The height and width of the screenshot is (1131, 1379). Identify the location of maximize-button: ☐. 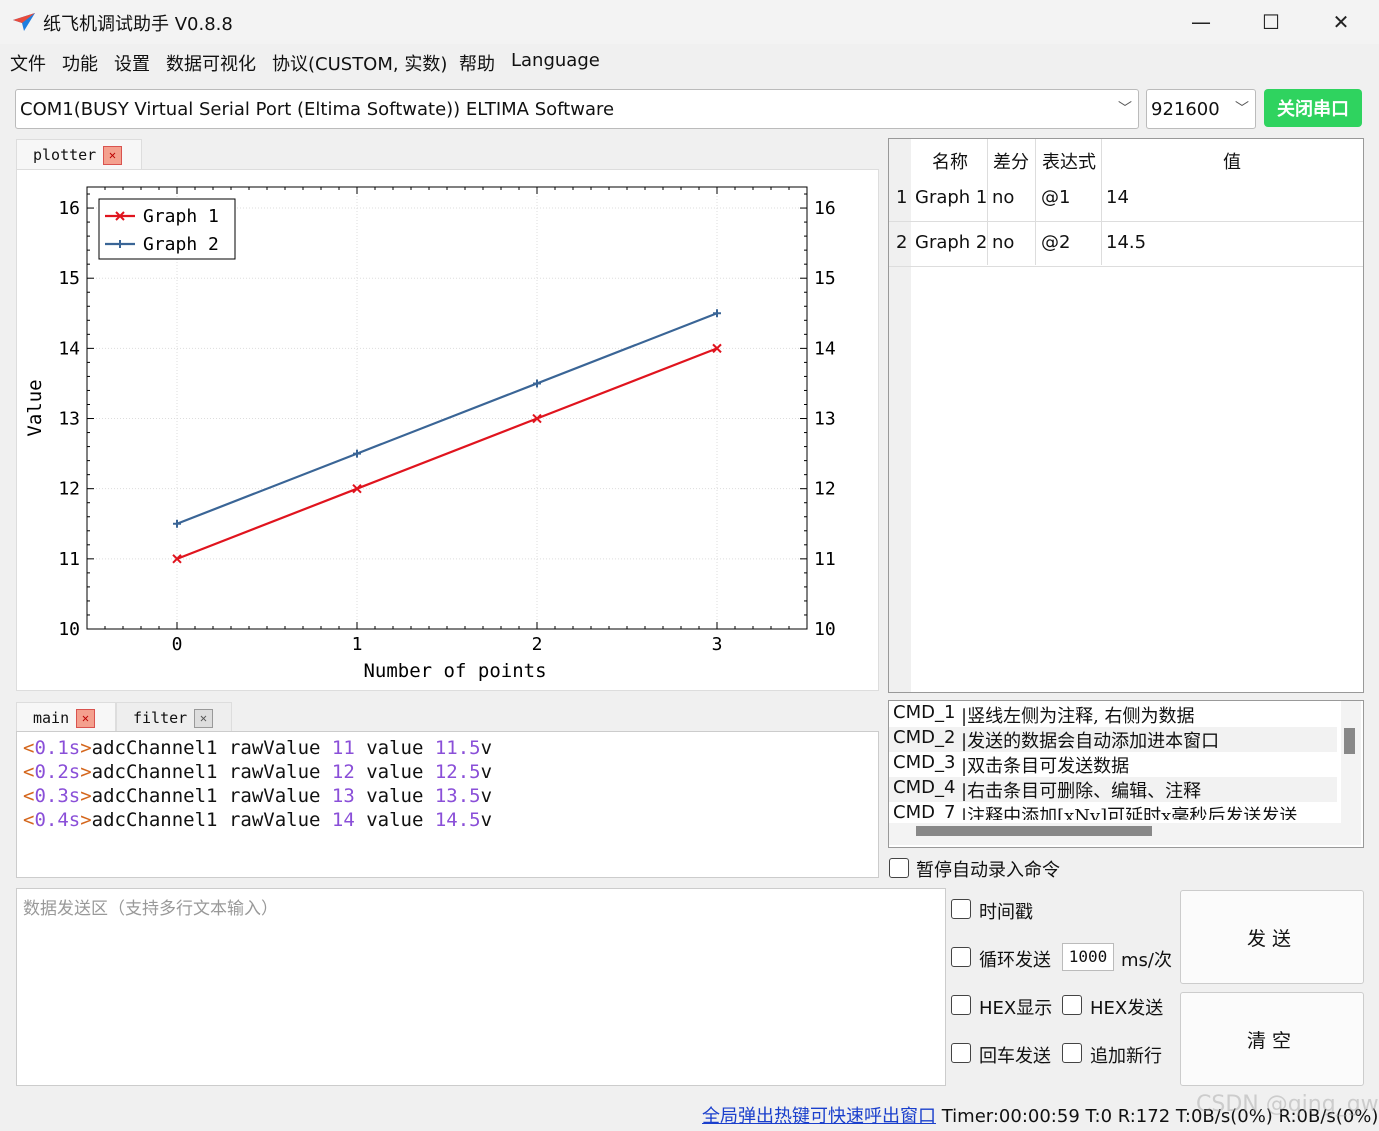
(1271, 22).